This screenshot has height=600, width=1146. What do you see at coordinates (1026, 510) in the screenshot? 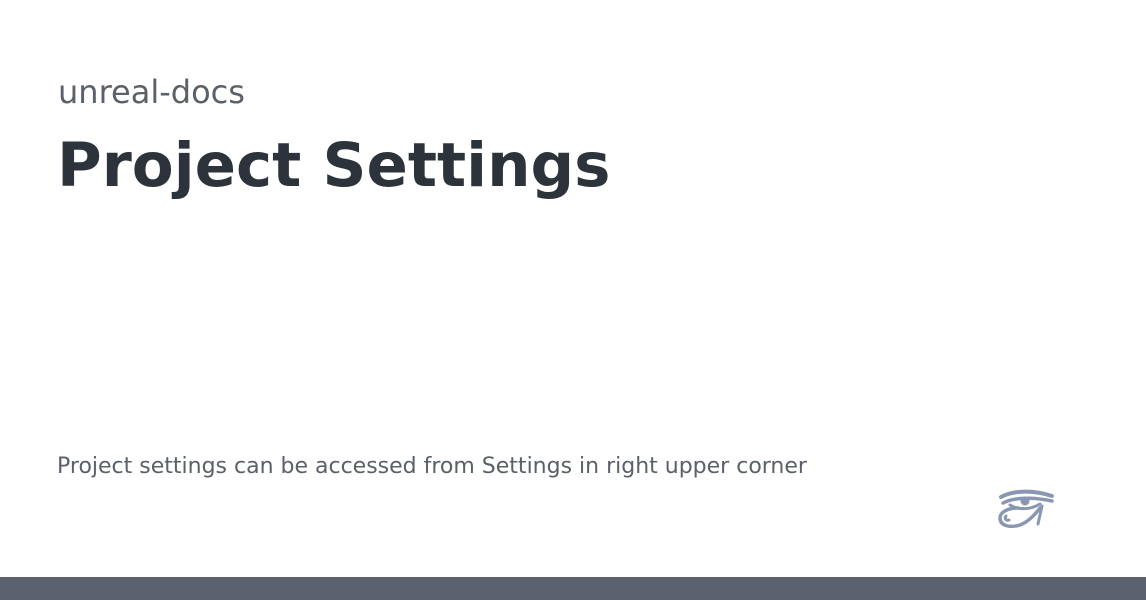
I see `eye-of-horus-icon` at bounding box center [1026, 510].